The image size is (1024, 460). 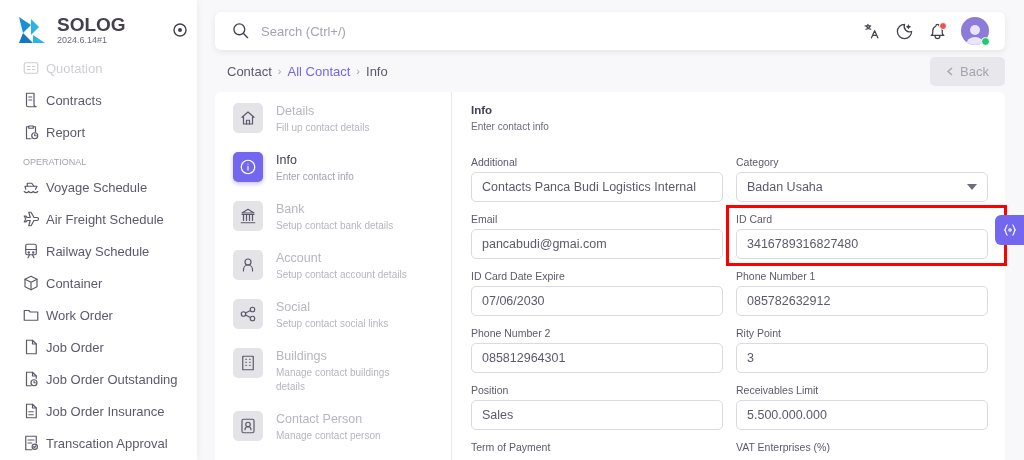 What do you see at coordinates (91, 25) in the screenshot?
I see `app-name: SOLOG` at bounding box center [91, 25].